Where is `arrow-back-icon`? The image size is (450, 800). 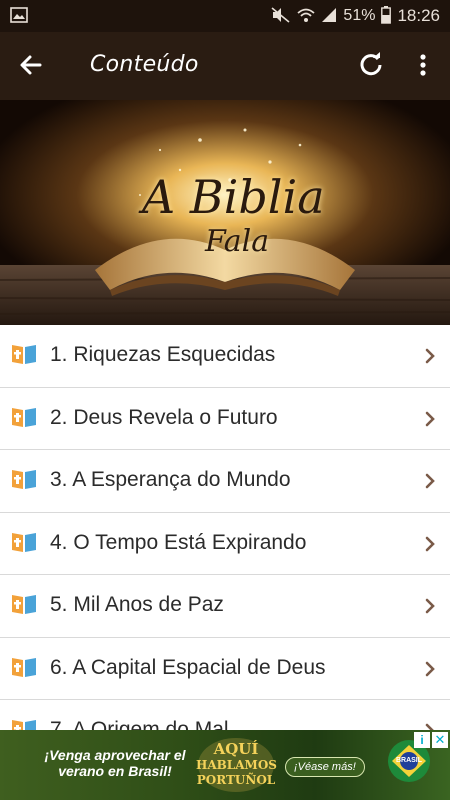 arrow-back-icon is located at coordinates (31, 65).